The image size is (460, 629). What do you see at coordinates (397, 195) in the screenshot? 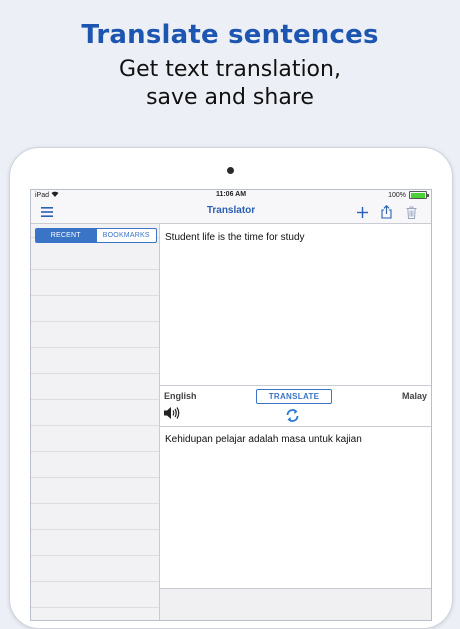
I see `battery-percent: 100%` at bounding box center [397, 195].